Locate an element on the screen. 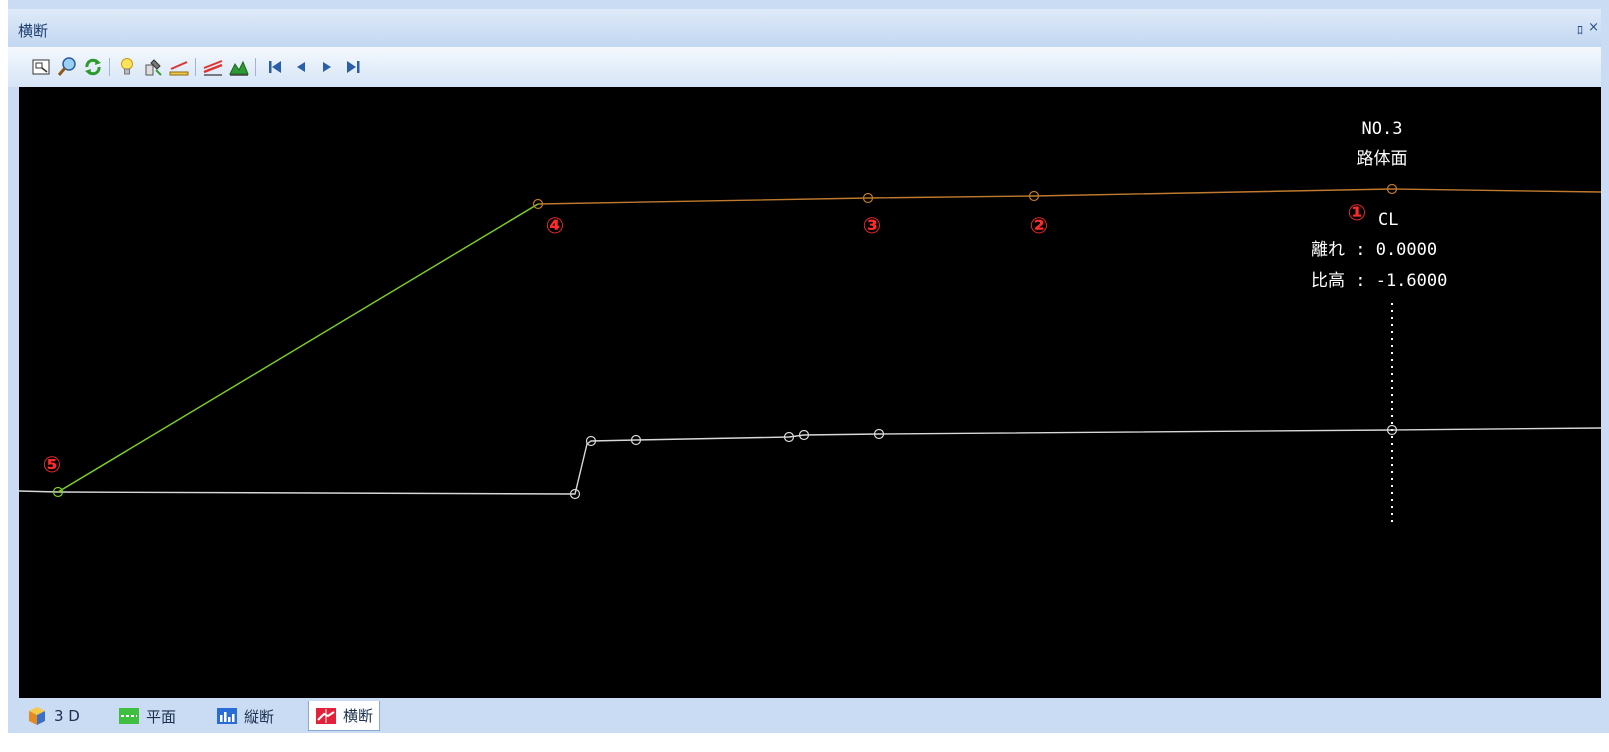 This screenshot has height=752, width=1609. tab-cross-section: 横断 is located at coordinates (344, 716).